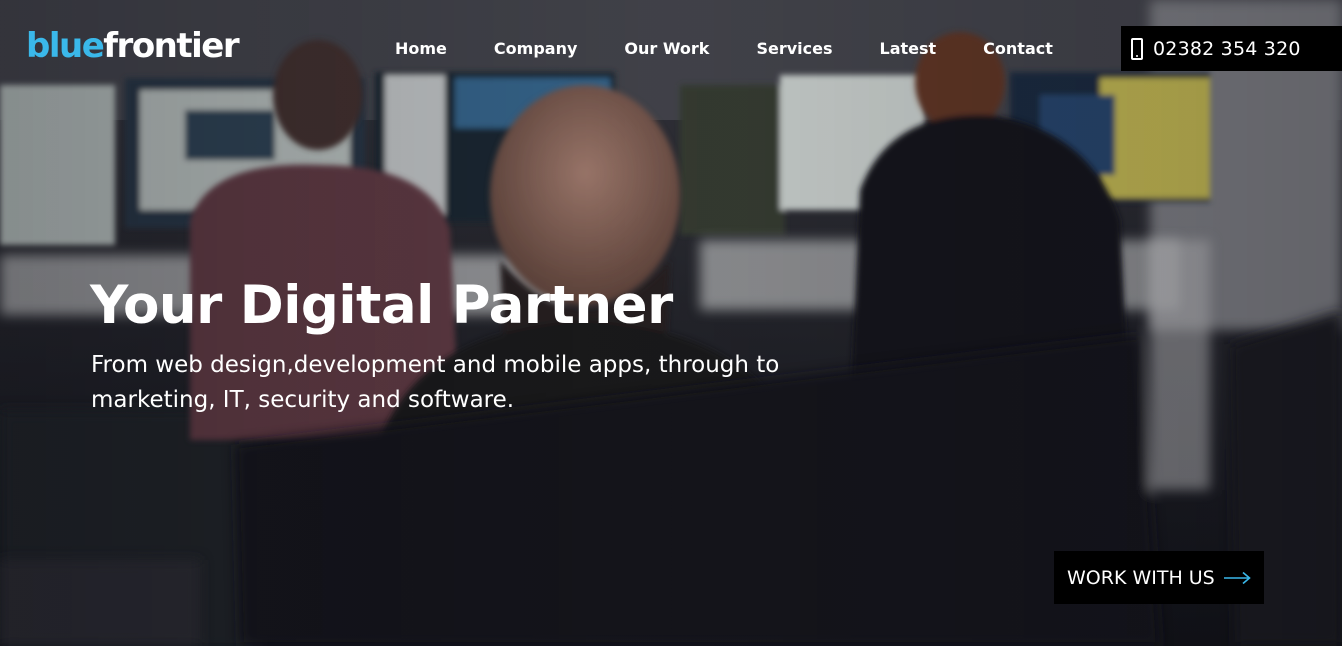 The image size is (1342, 646). What do you see at coordinates (1227, 48) in the screenshot?
I see `phone-number: 02382 354 320` at bounding box center [1227, 48].